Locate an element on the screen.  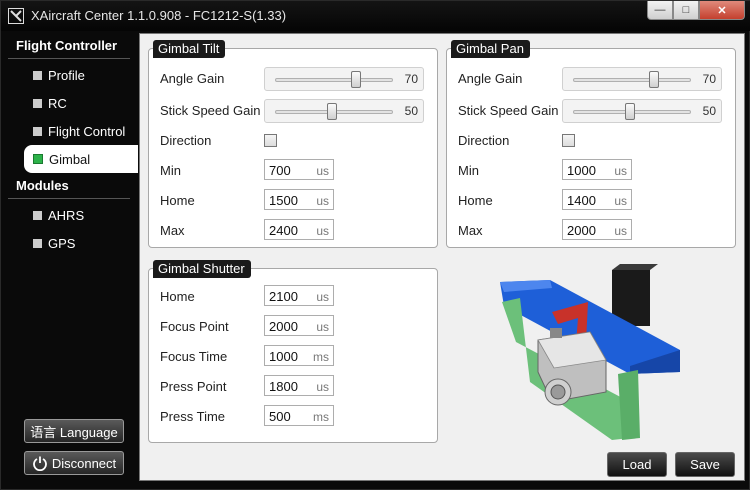
save-button: Save is located at coordinates (705, 464).